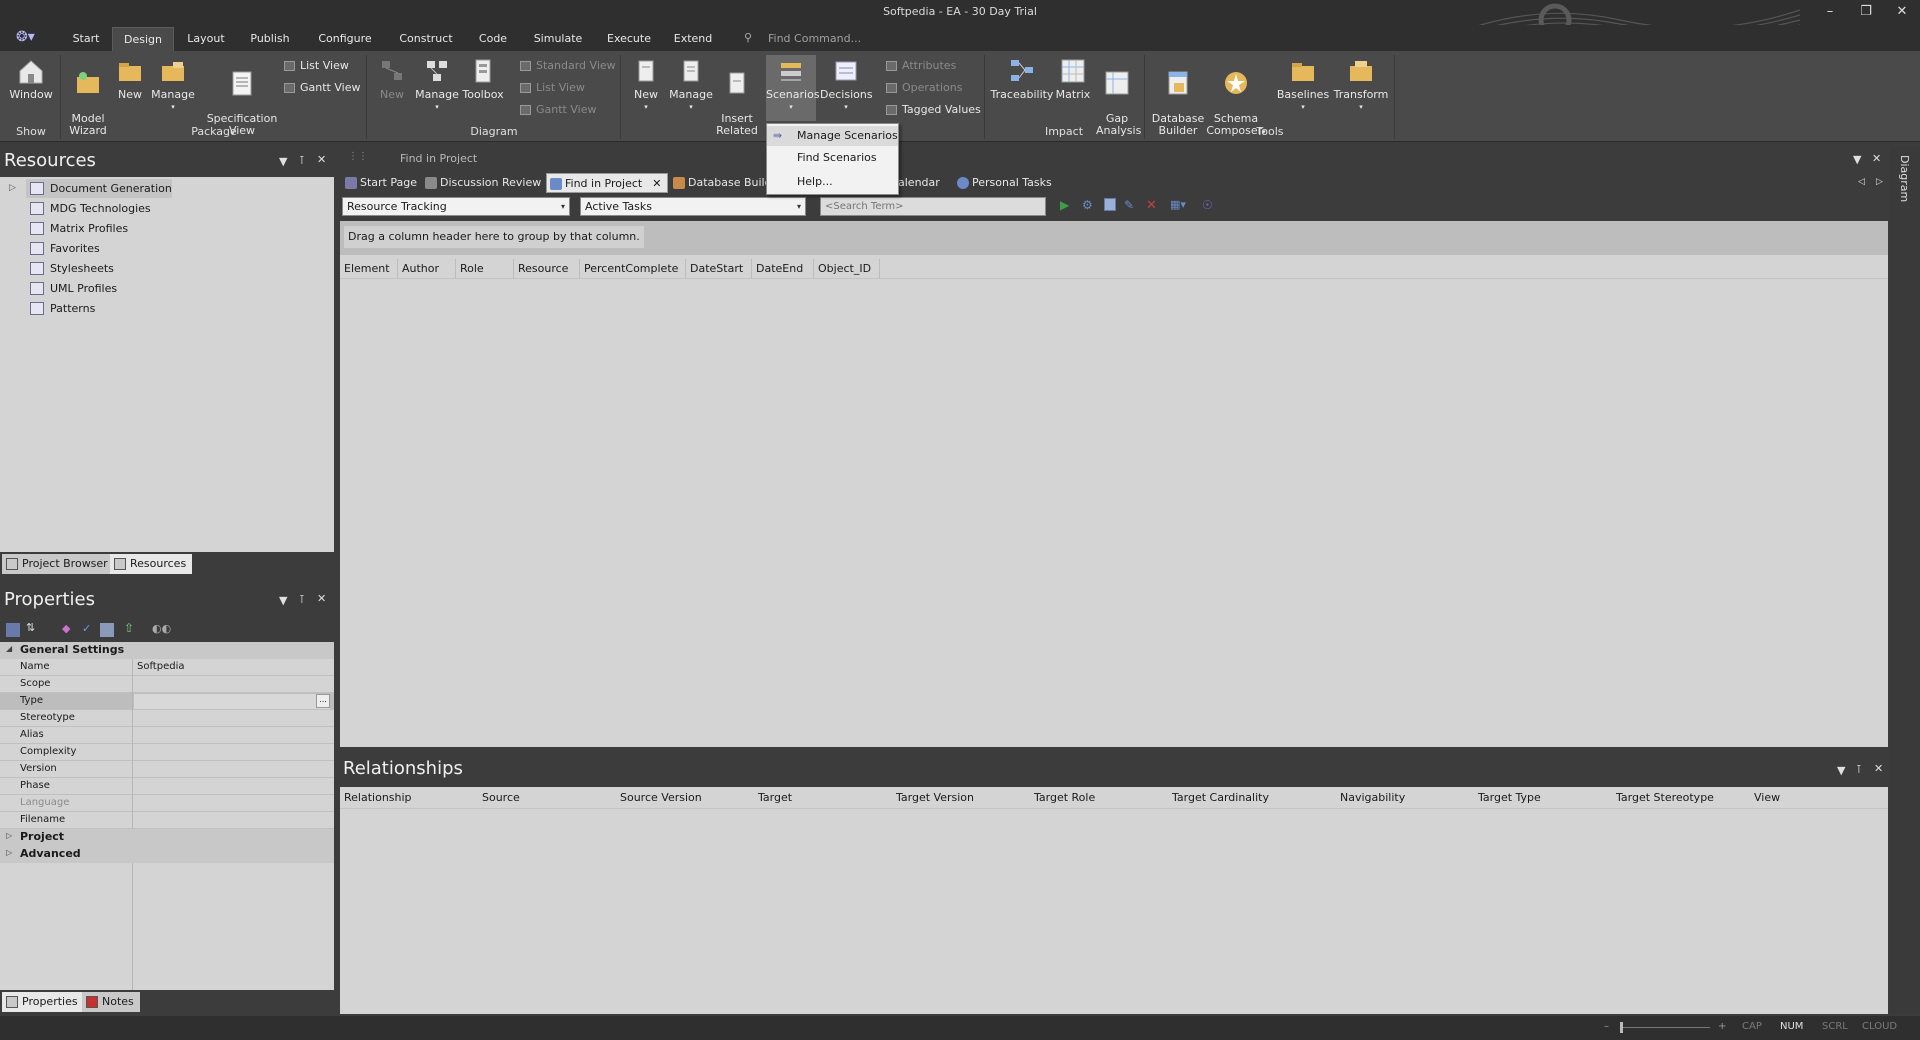 Image resolution: width=1920 pixels, height=1040 pixels. I want to click on tab-database-builder: Database Builc, so click(723, 183).